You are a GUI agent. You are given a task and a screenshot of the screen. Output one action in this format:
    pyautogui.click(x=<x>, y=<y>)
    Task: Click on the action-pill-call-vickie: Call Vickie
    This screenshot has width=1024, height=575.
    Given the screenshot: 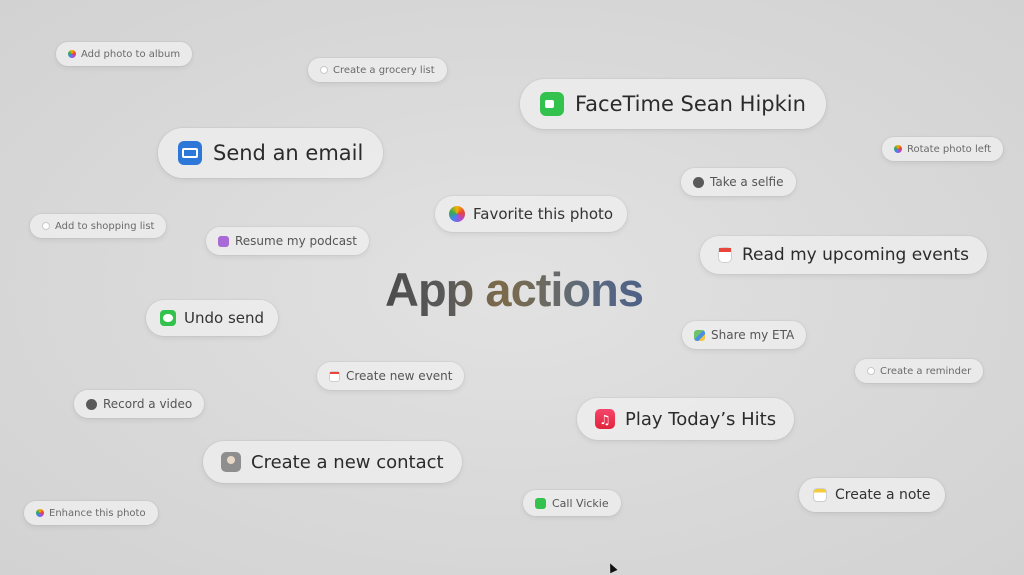 What is the action you would take?
    pyautogui.click(x=572, y=503)
    